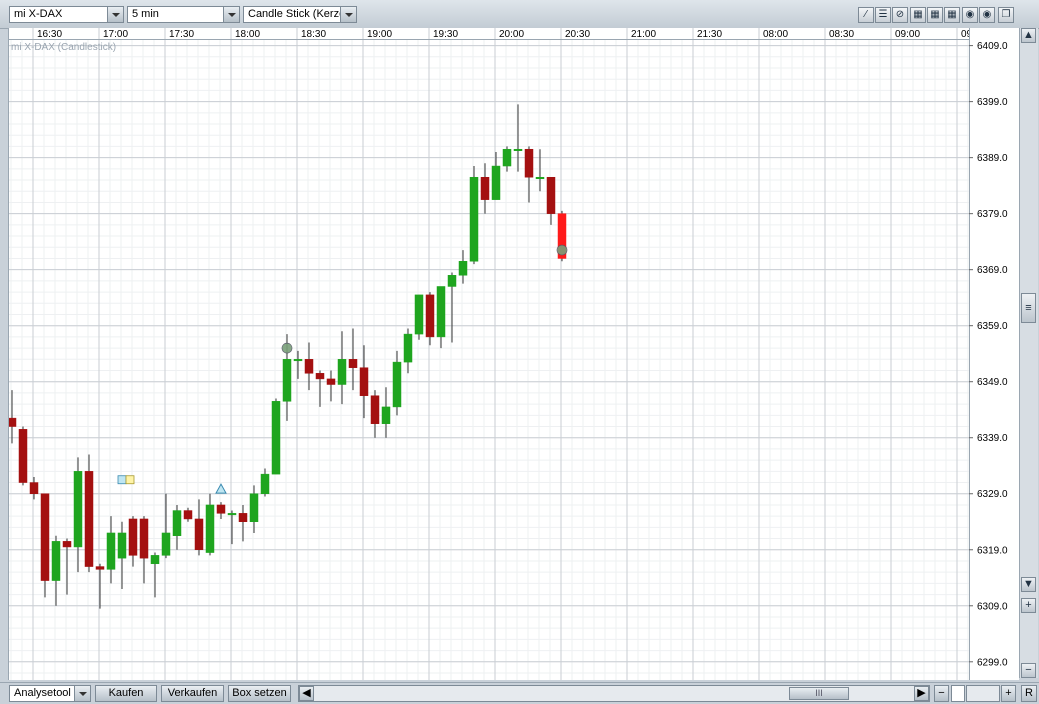  I want to click on grid-dense-icon: ▦, so click(935, 15).